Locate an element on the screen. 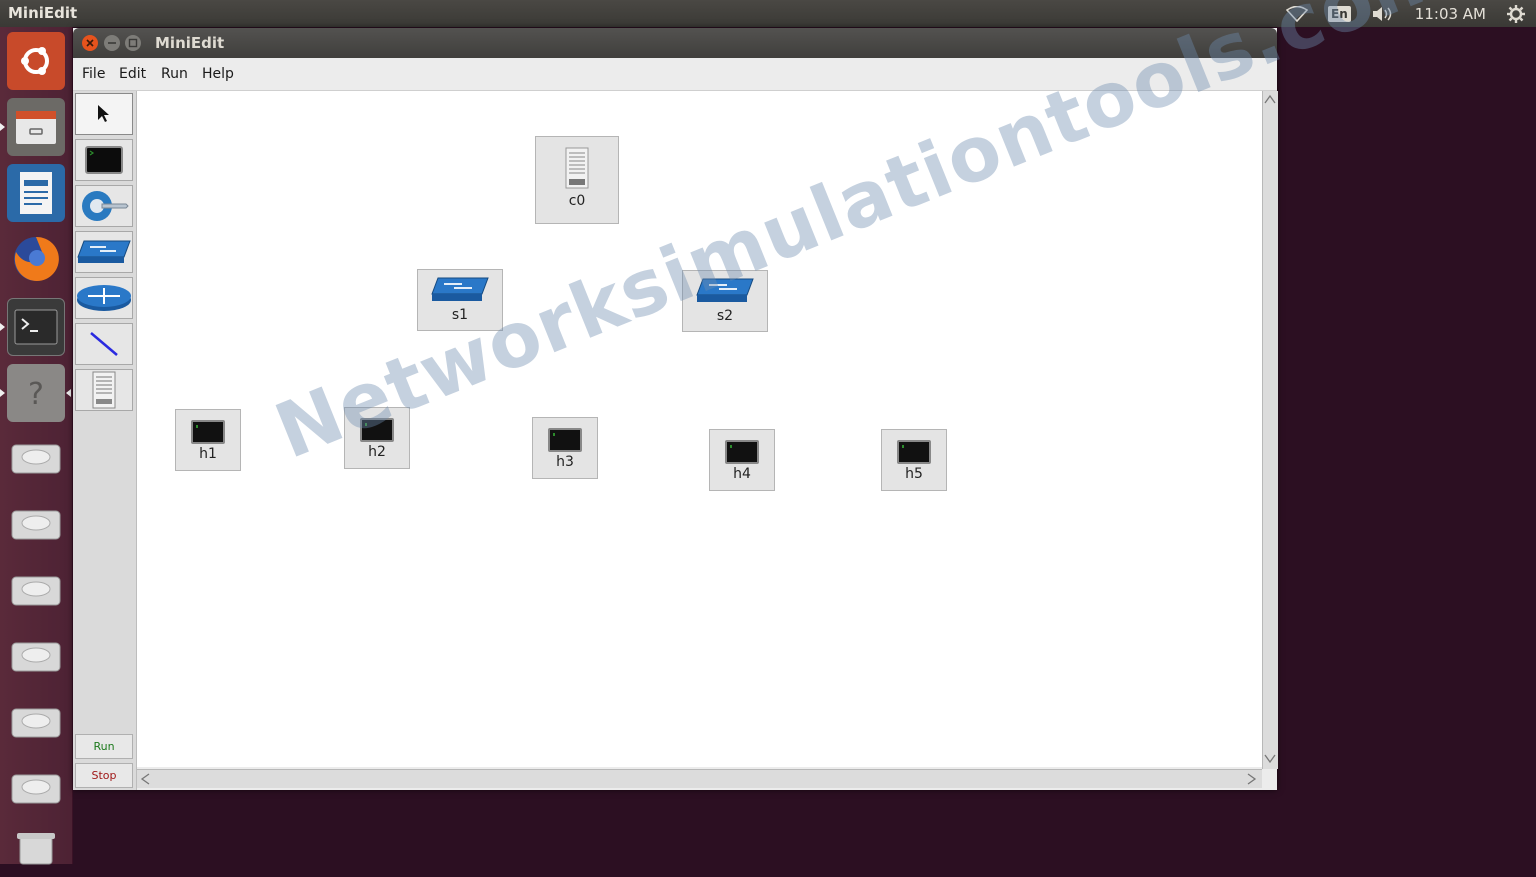  close-button is located at coordinates (90, 43).